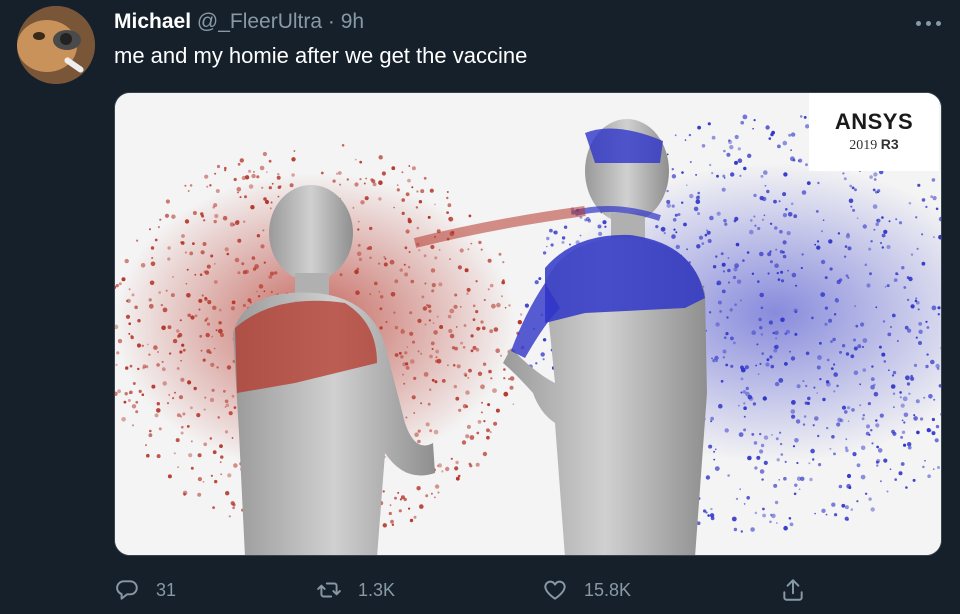 Image resolution: width=960 pixels, height=614 pixels. I want to click on tweet-timestamp: 9h, so click(352, 21).